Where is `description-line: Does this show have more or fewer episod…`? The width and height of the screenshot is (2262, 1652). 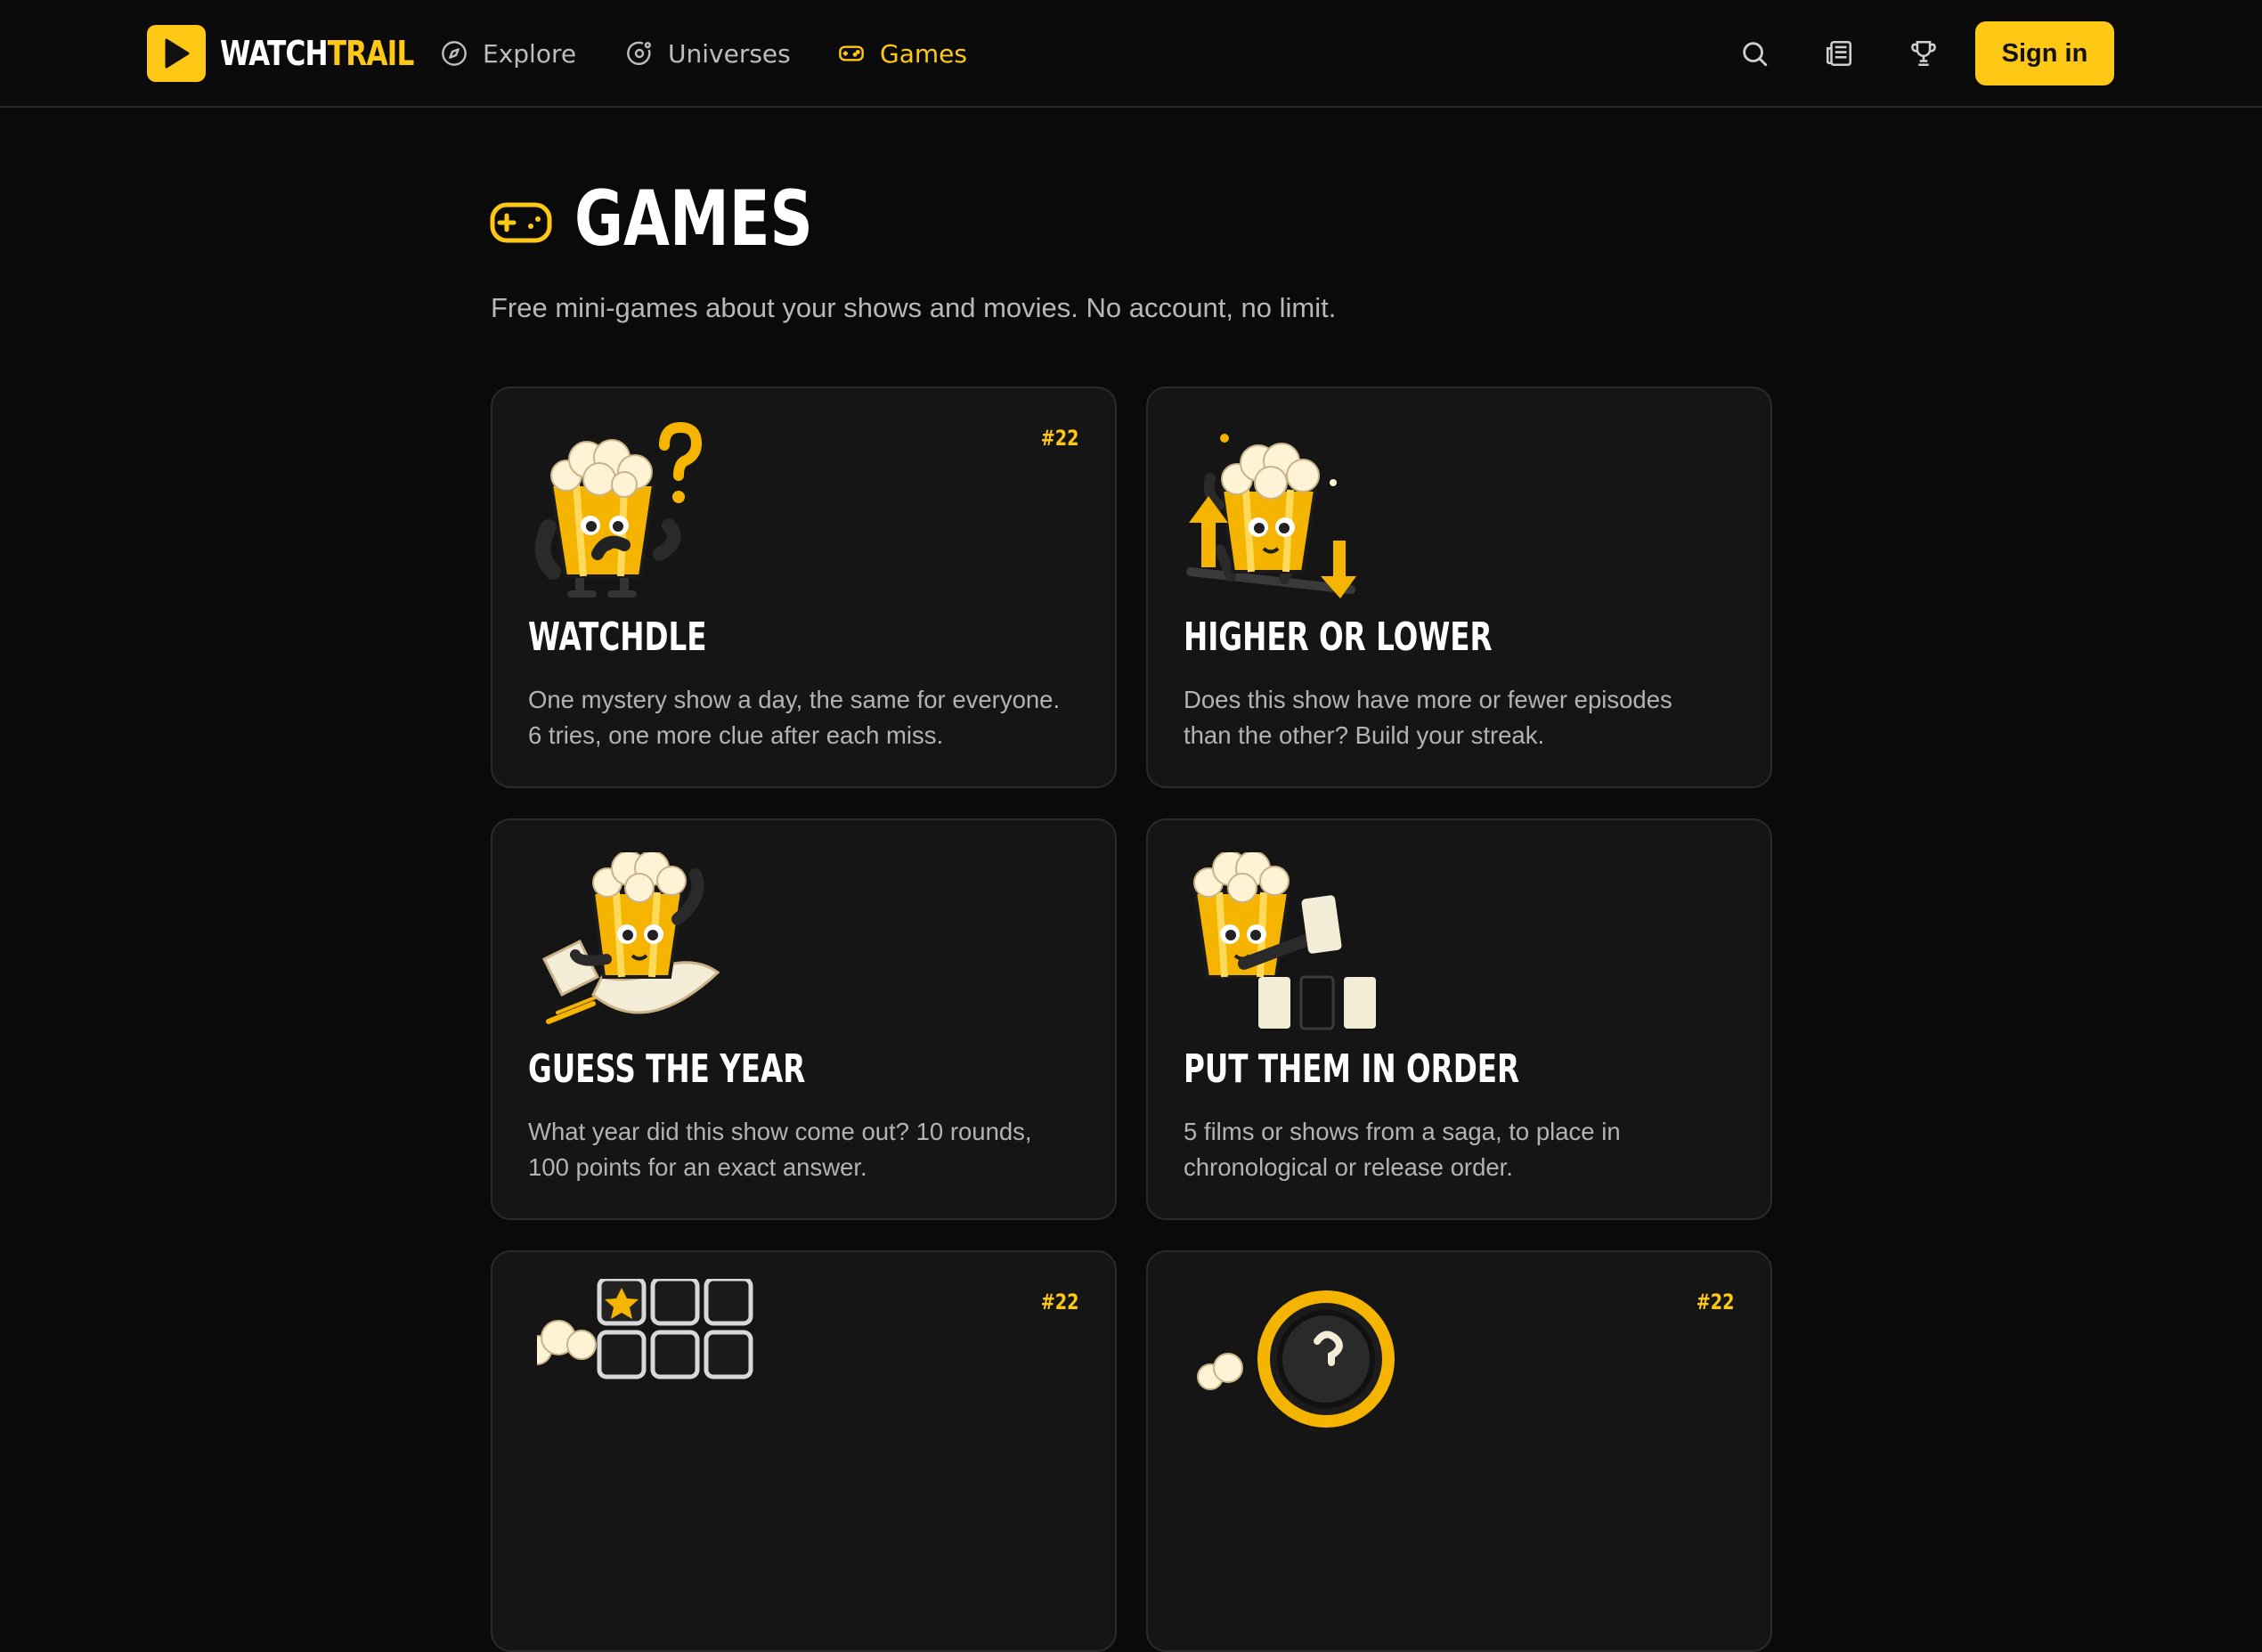
description-line: Does this show have more or fewer episod… is located at coordinates (1428, 699).